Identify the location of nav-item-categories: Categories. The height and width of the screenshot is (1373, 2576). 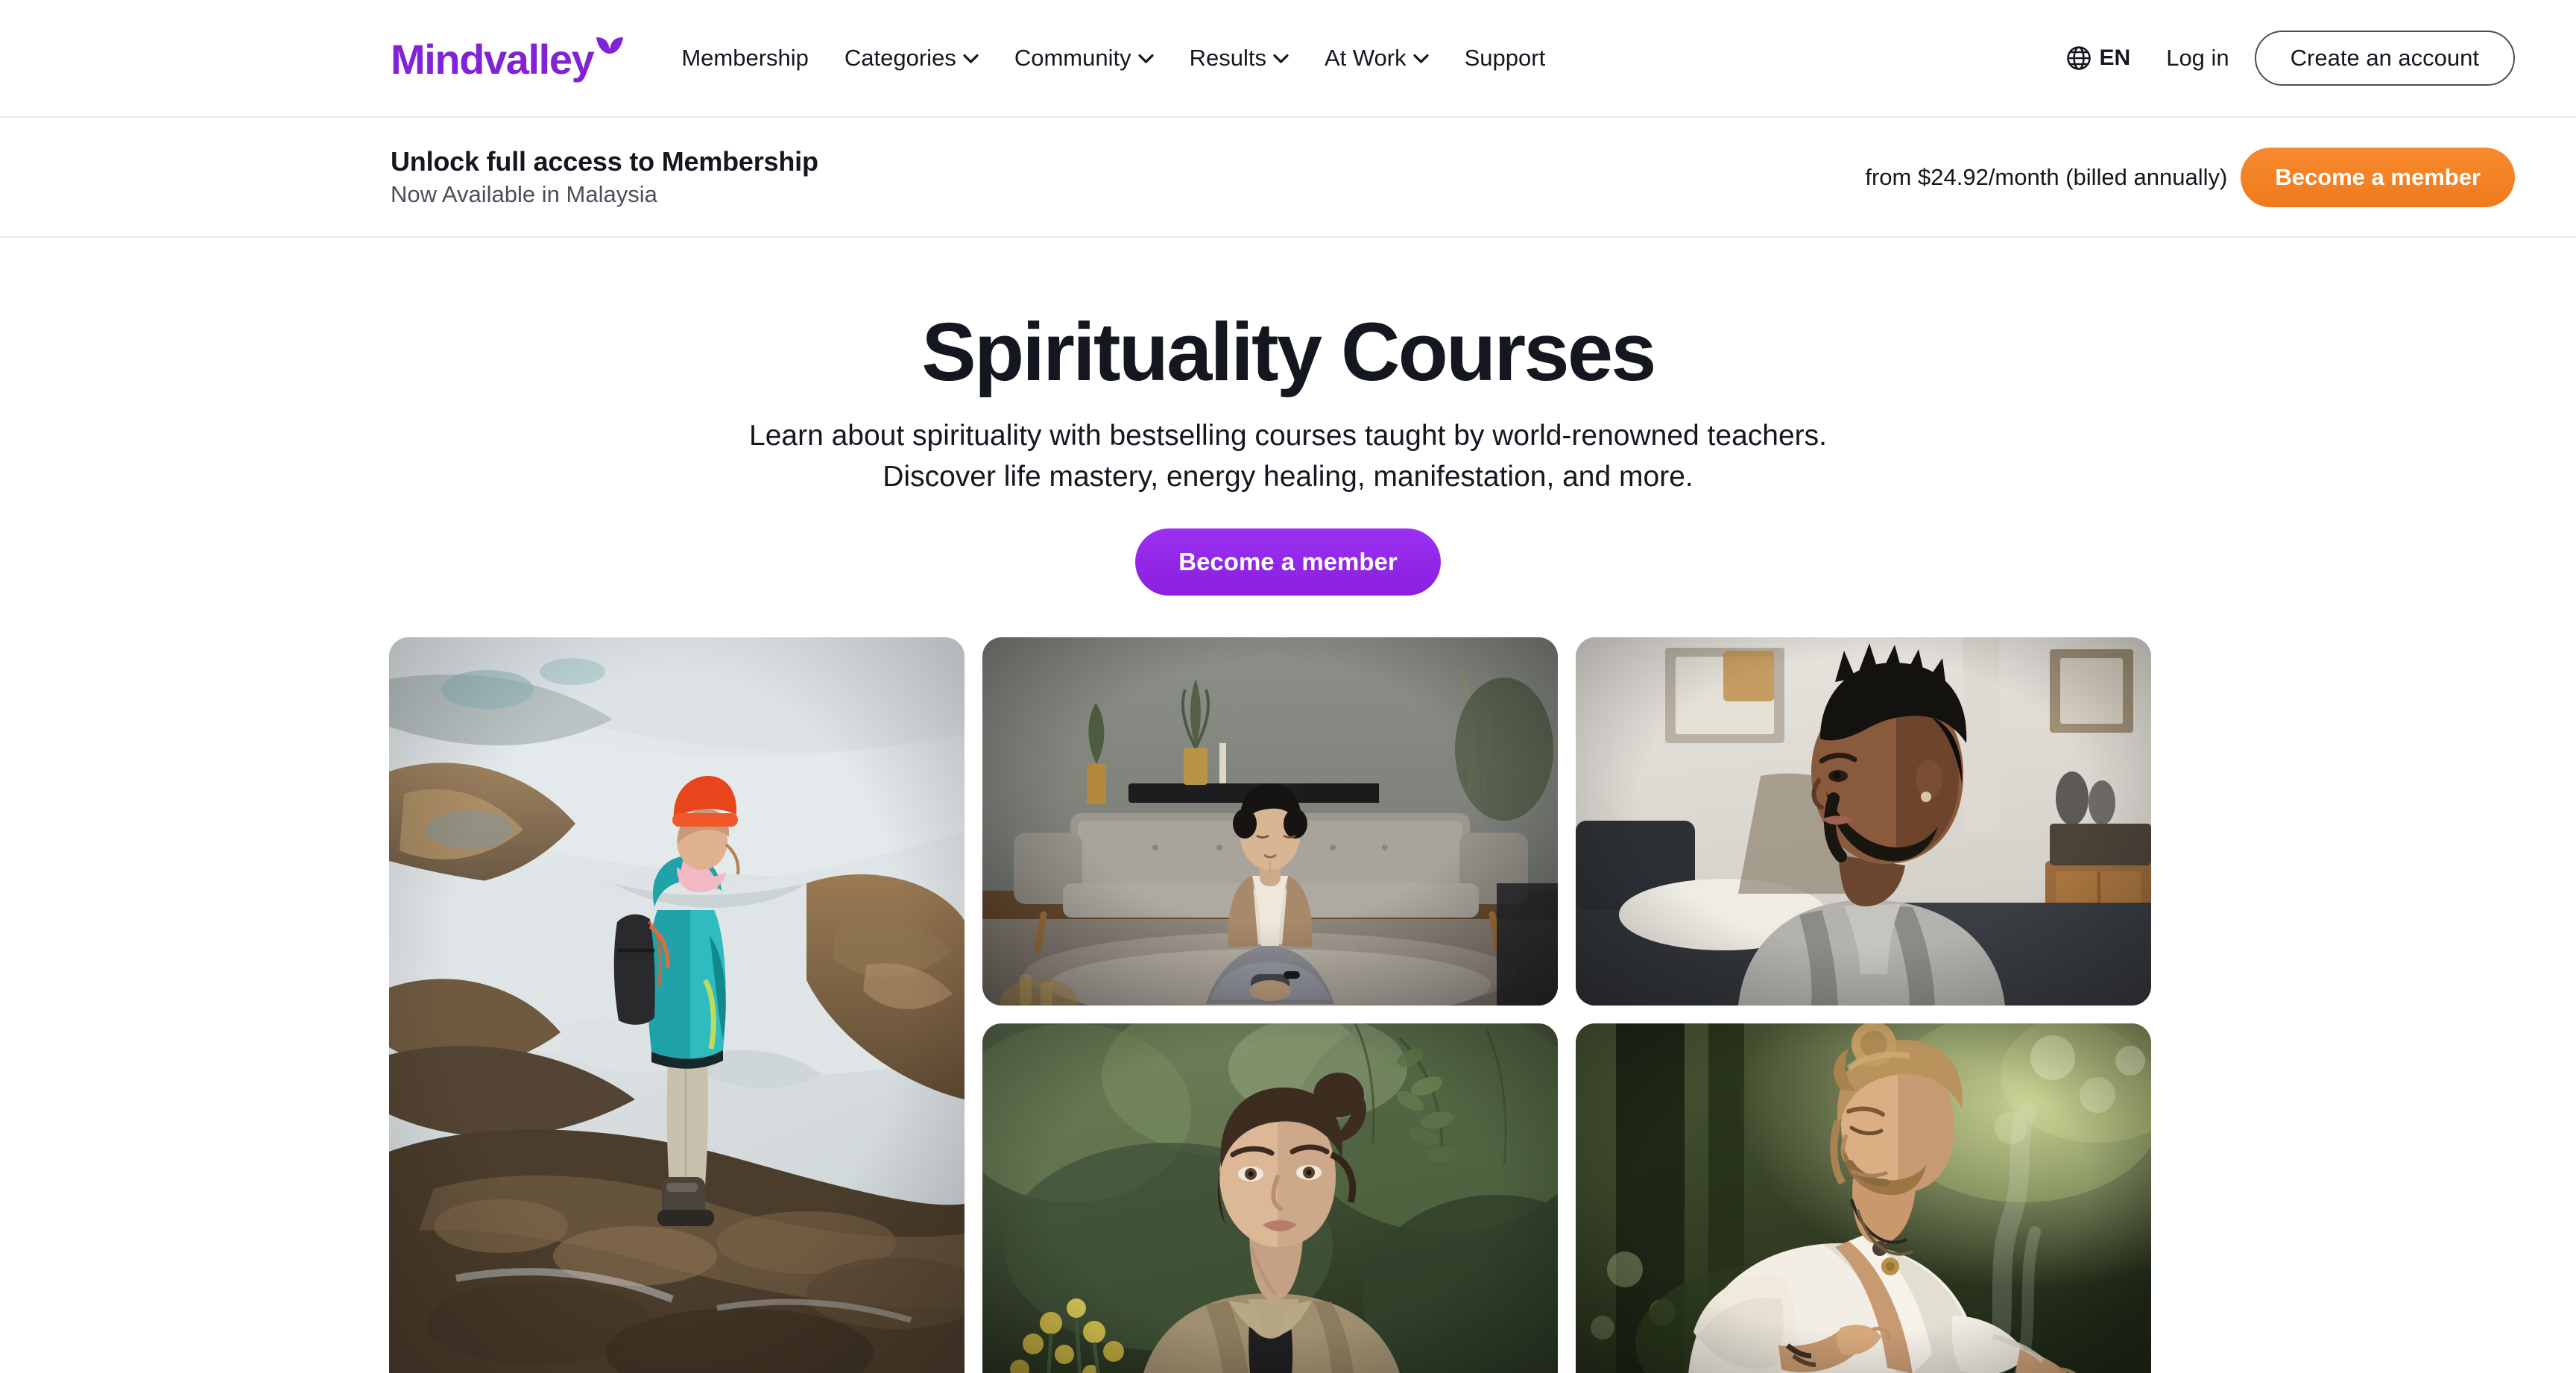
(912, 58).